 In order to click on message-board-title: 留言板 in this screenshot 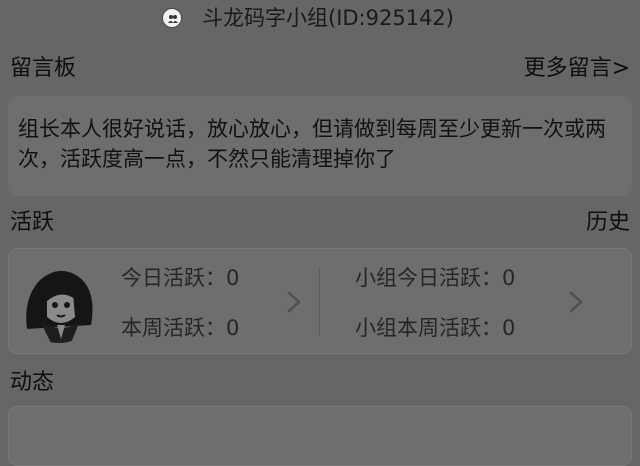, I will do `click(43, 68)`.